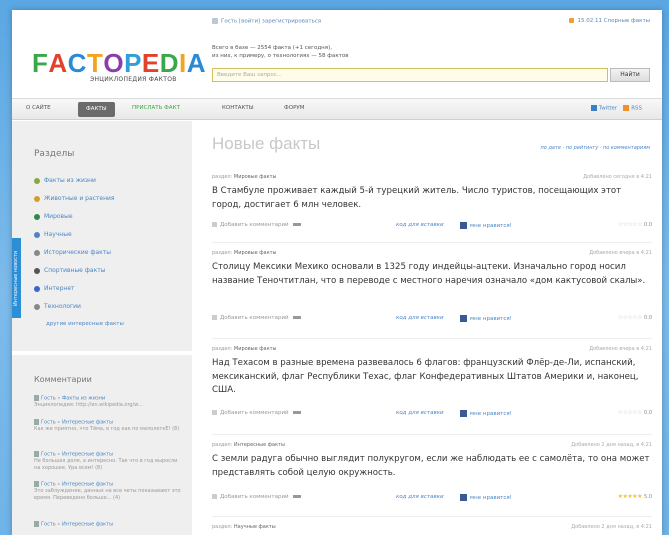  What do you see at coordinates (255, 177) in the screenshot?
I see `section-name: Мировые факты` at bounding box center [255, 177].